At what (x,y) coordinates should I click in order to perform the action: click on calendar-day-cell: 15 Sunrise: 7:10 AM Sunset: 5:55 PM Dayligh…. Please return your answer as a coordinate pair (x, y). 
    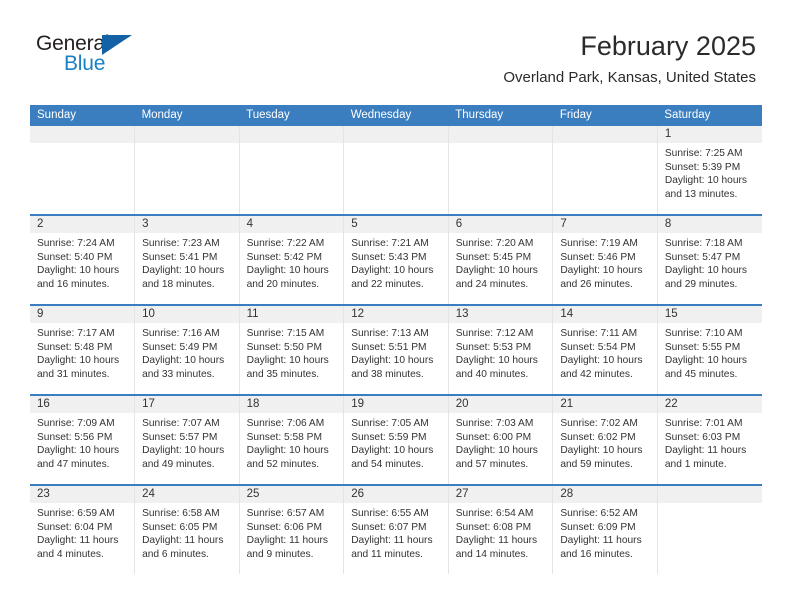
    Looking at the image, I should click on (709, 349).